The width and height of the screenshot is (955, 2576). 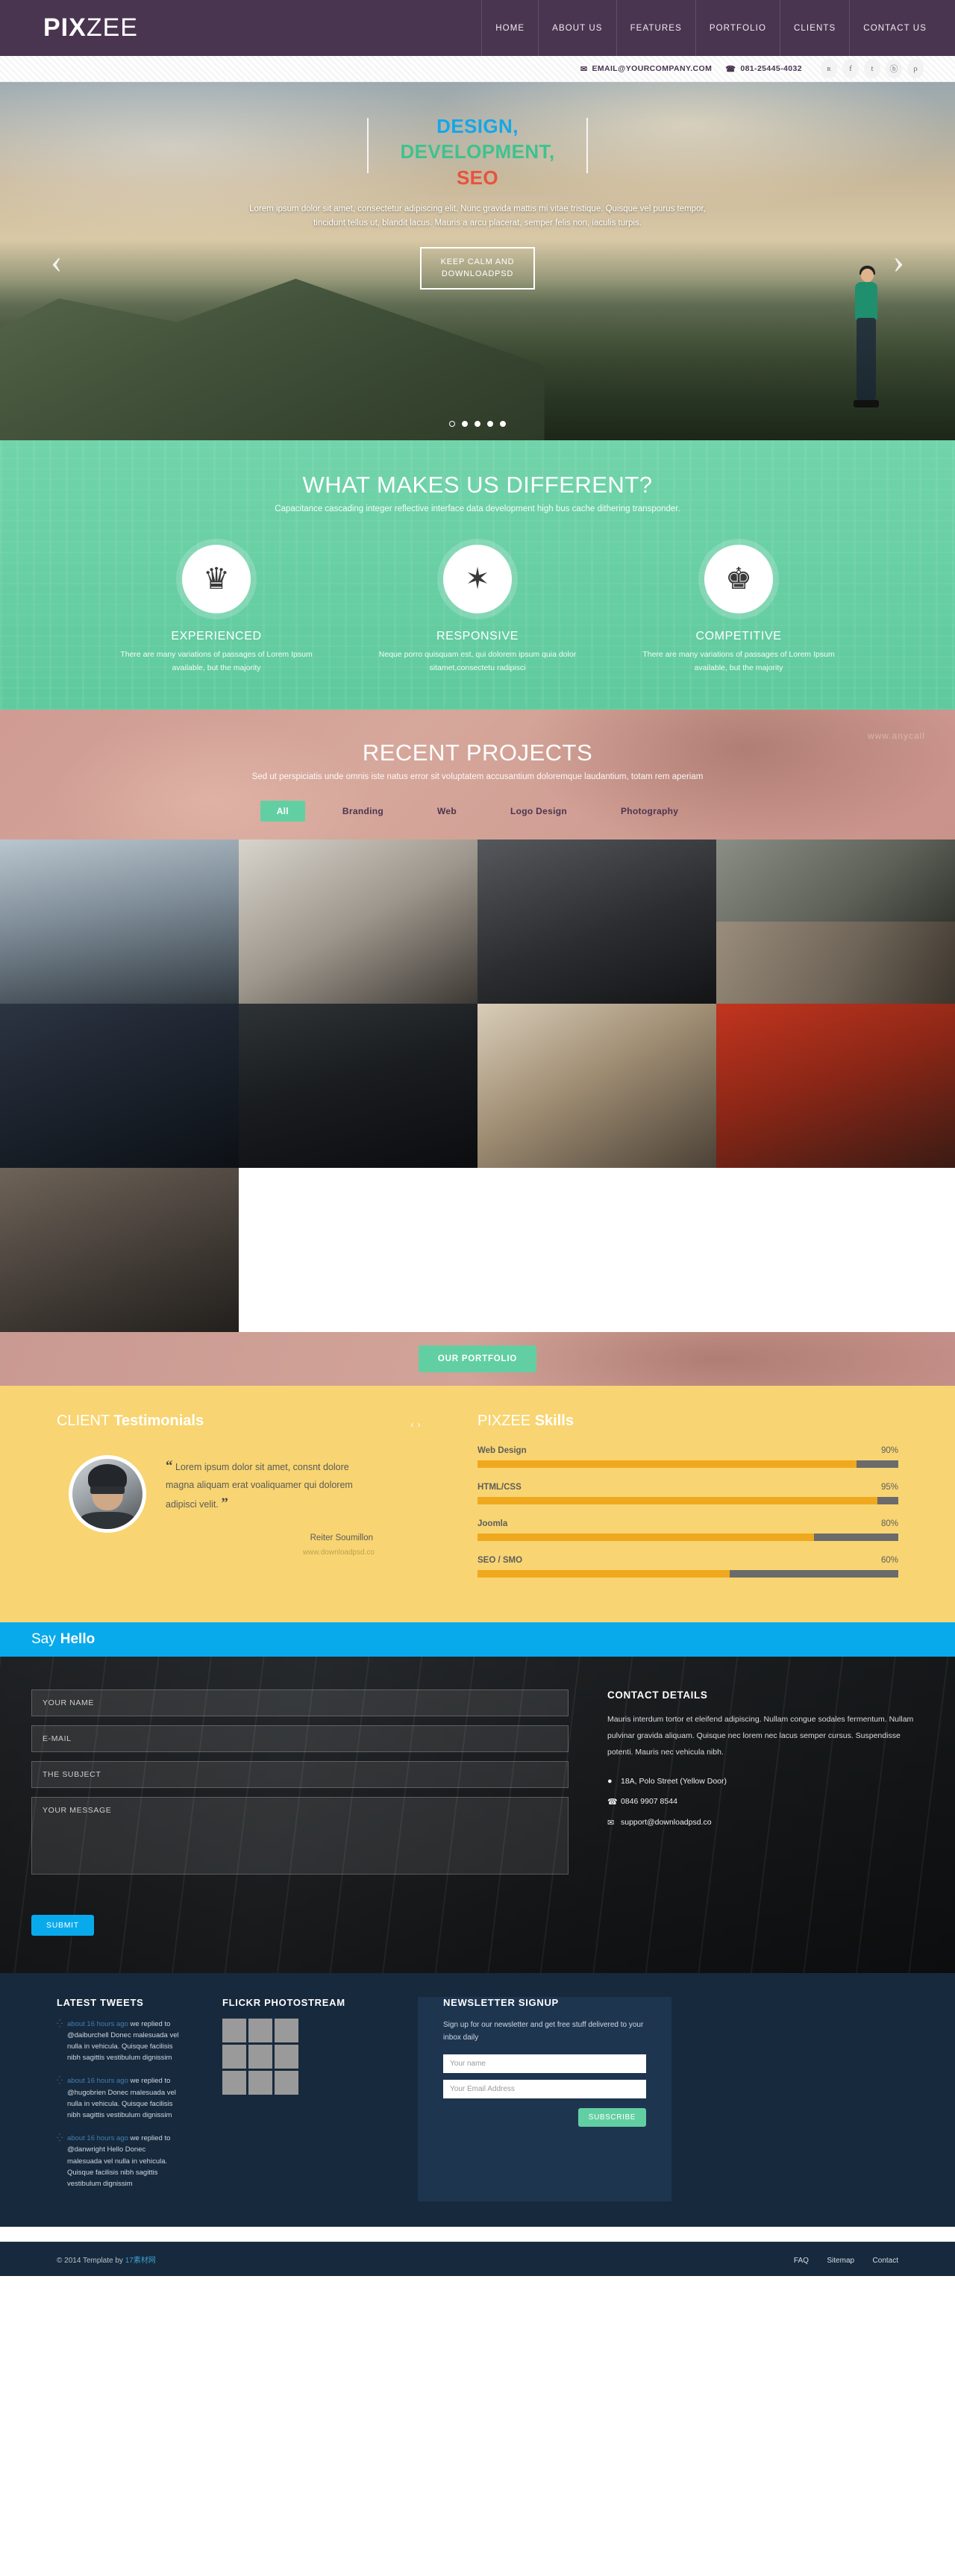 I want to click on testimonial-author: Reiter Soumillon, so click(x=341, y=1538).